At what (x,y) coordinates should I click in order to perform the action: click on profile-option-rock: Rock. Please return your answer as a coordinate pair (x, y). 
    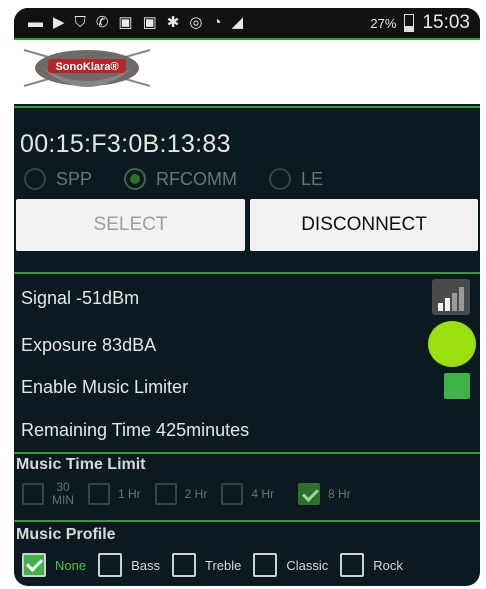
    Looking at the image, I should click on (371, 565).